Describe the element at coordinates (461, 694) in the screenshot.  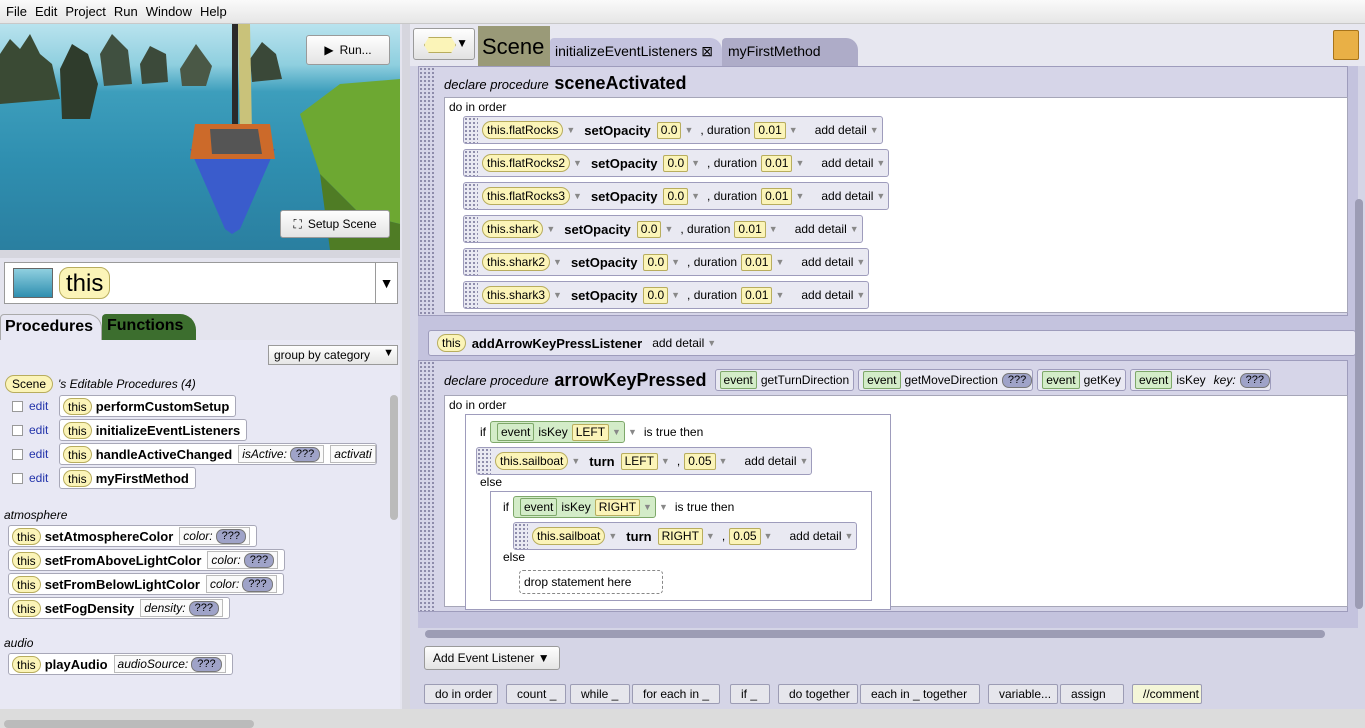
I see `control-do-in-order: do in order` at that location.